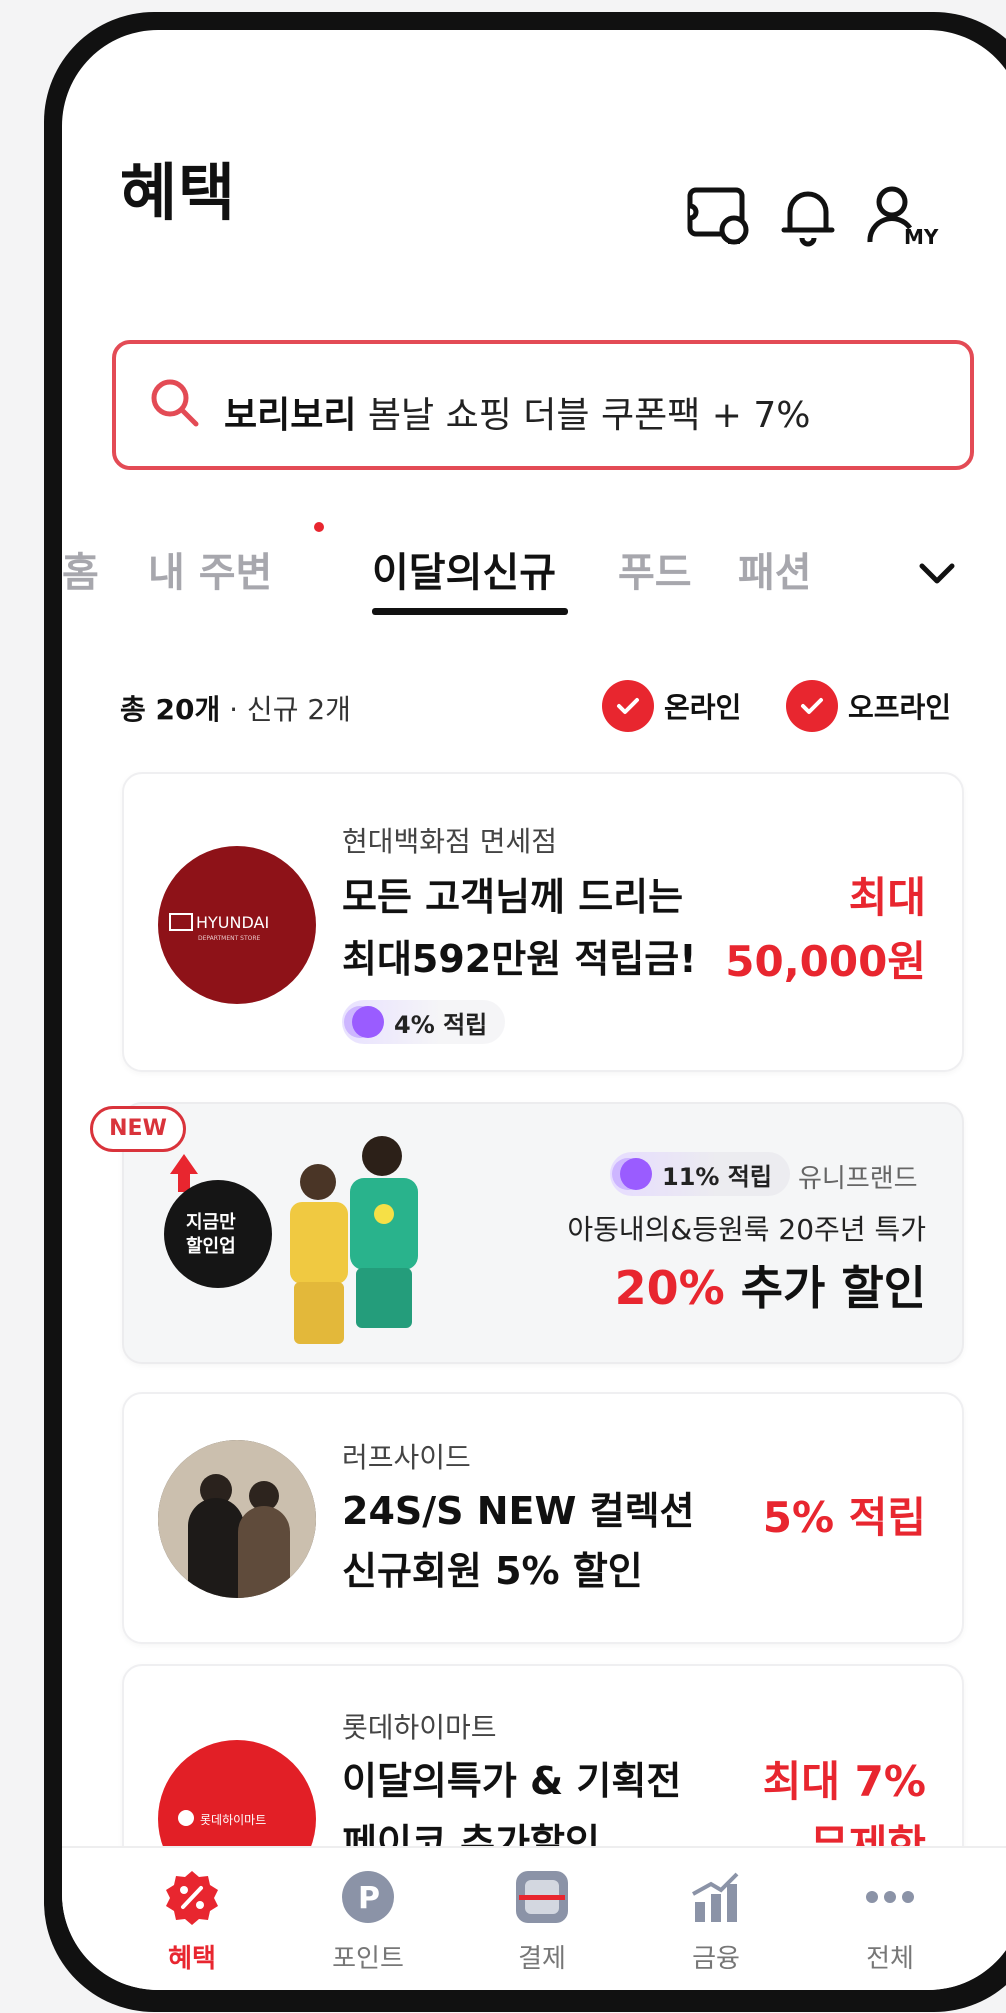  What do you see at coordinates (542, 1897) in the screenshot?
I see `scan-pay-icon` at bounding box center [542, 1897].